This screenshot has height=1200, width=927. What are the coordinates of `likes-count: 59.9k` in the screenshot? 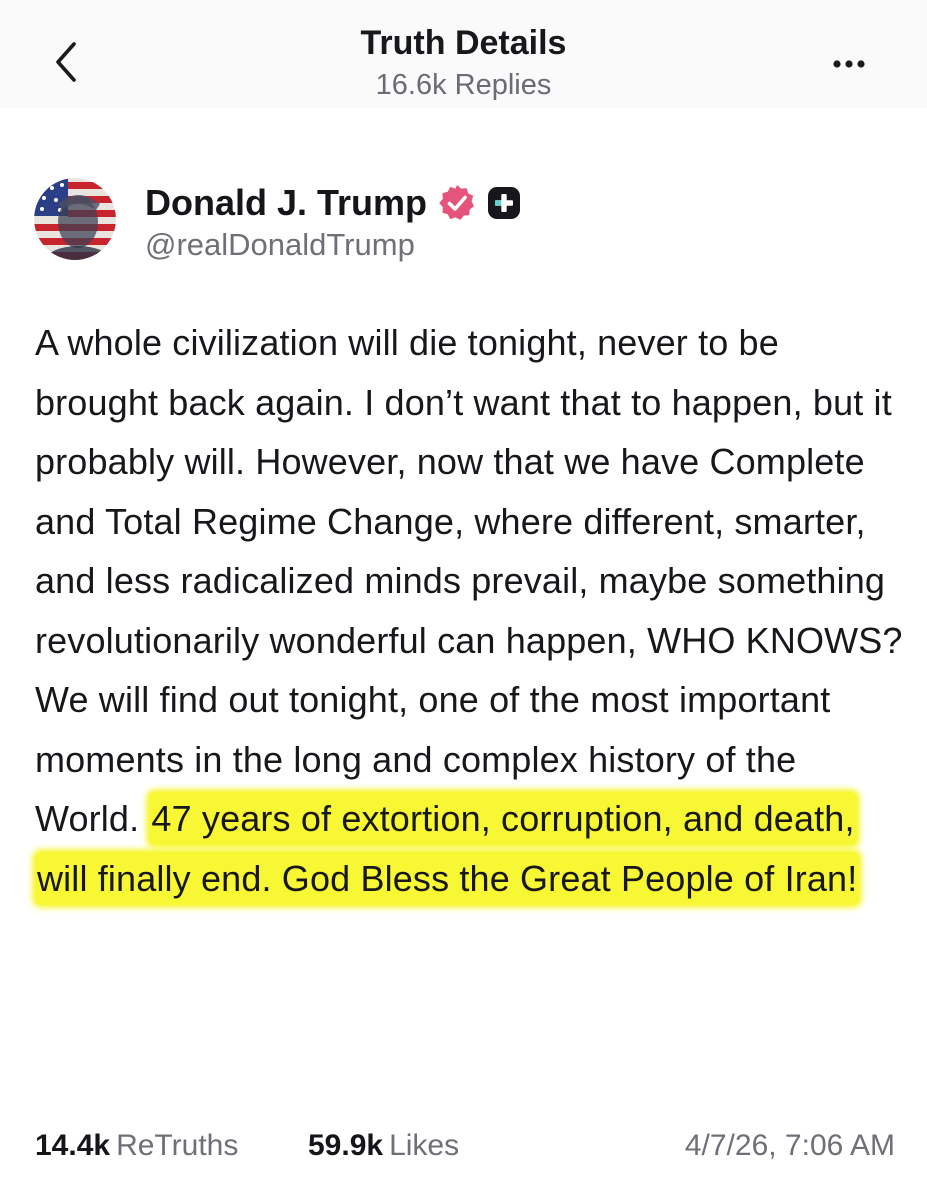 It's located at (346, 1145).